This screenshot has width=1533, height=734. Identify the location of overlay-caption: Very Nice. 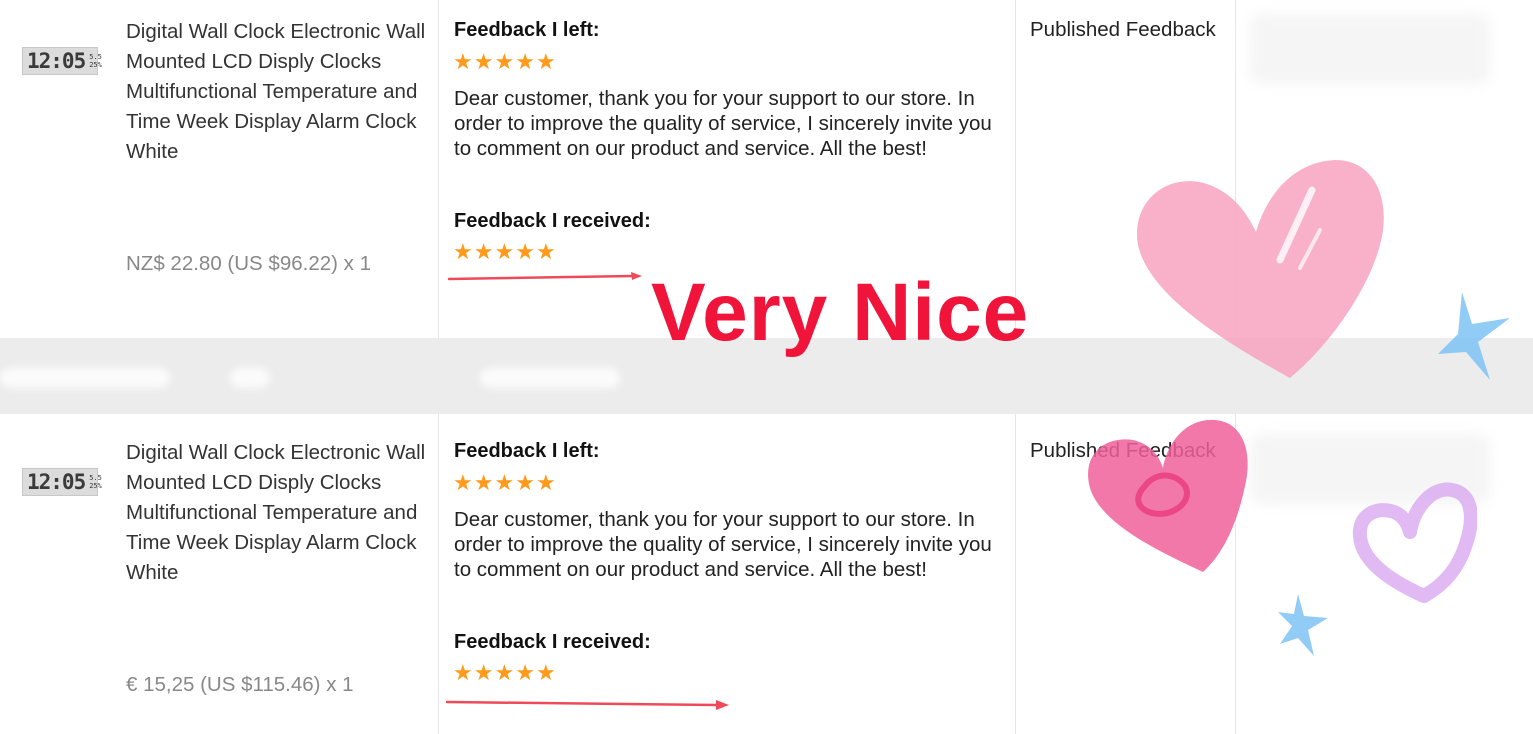
(840, 312).